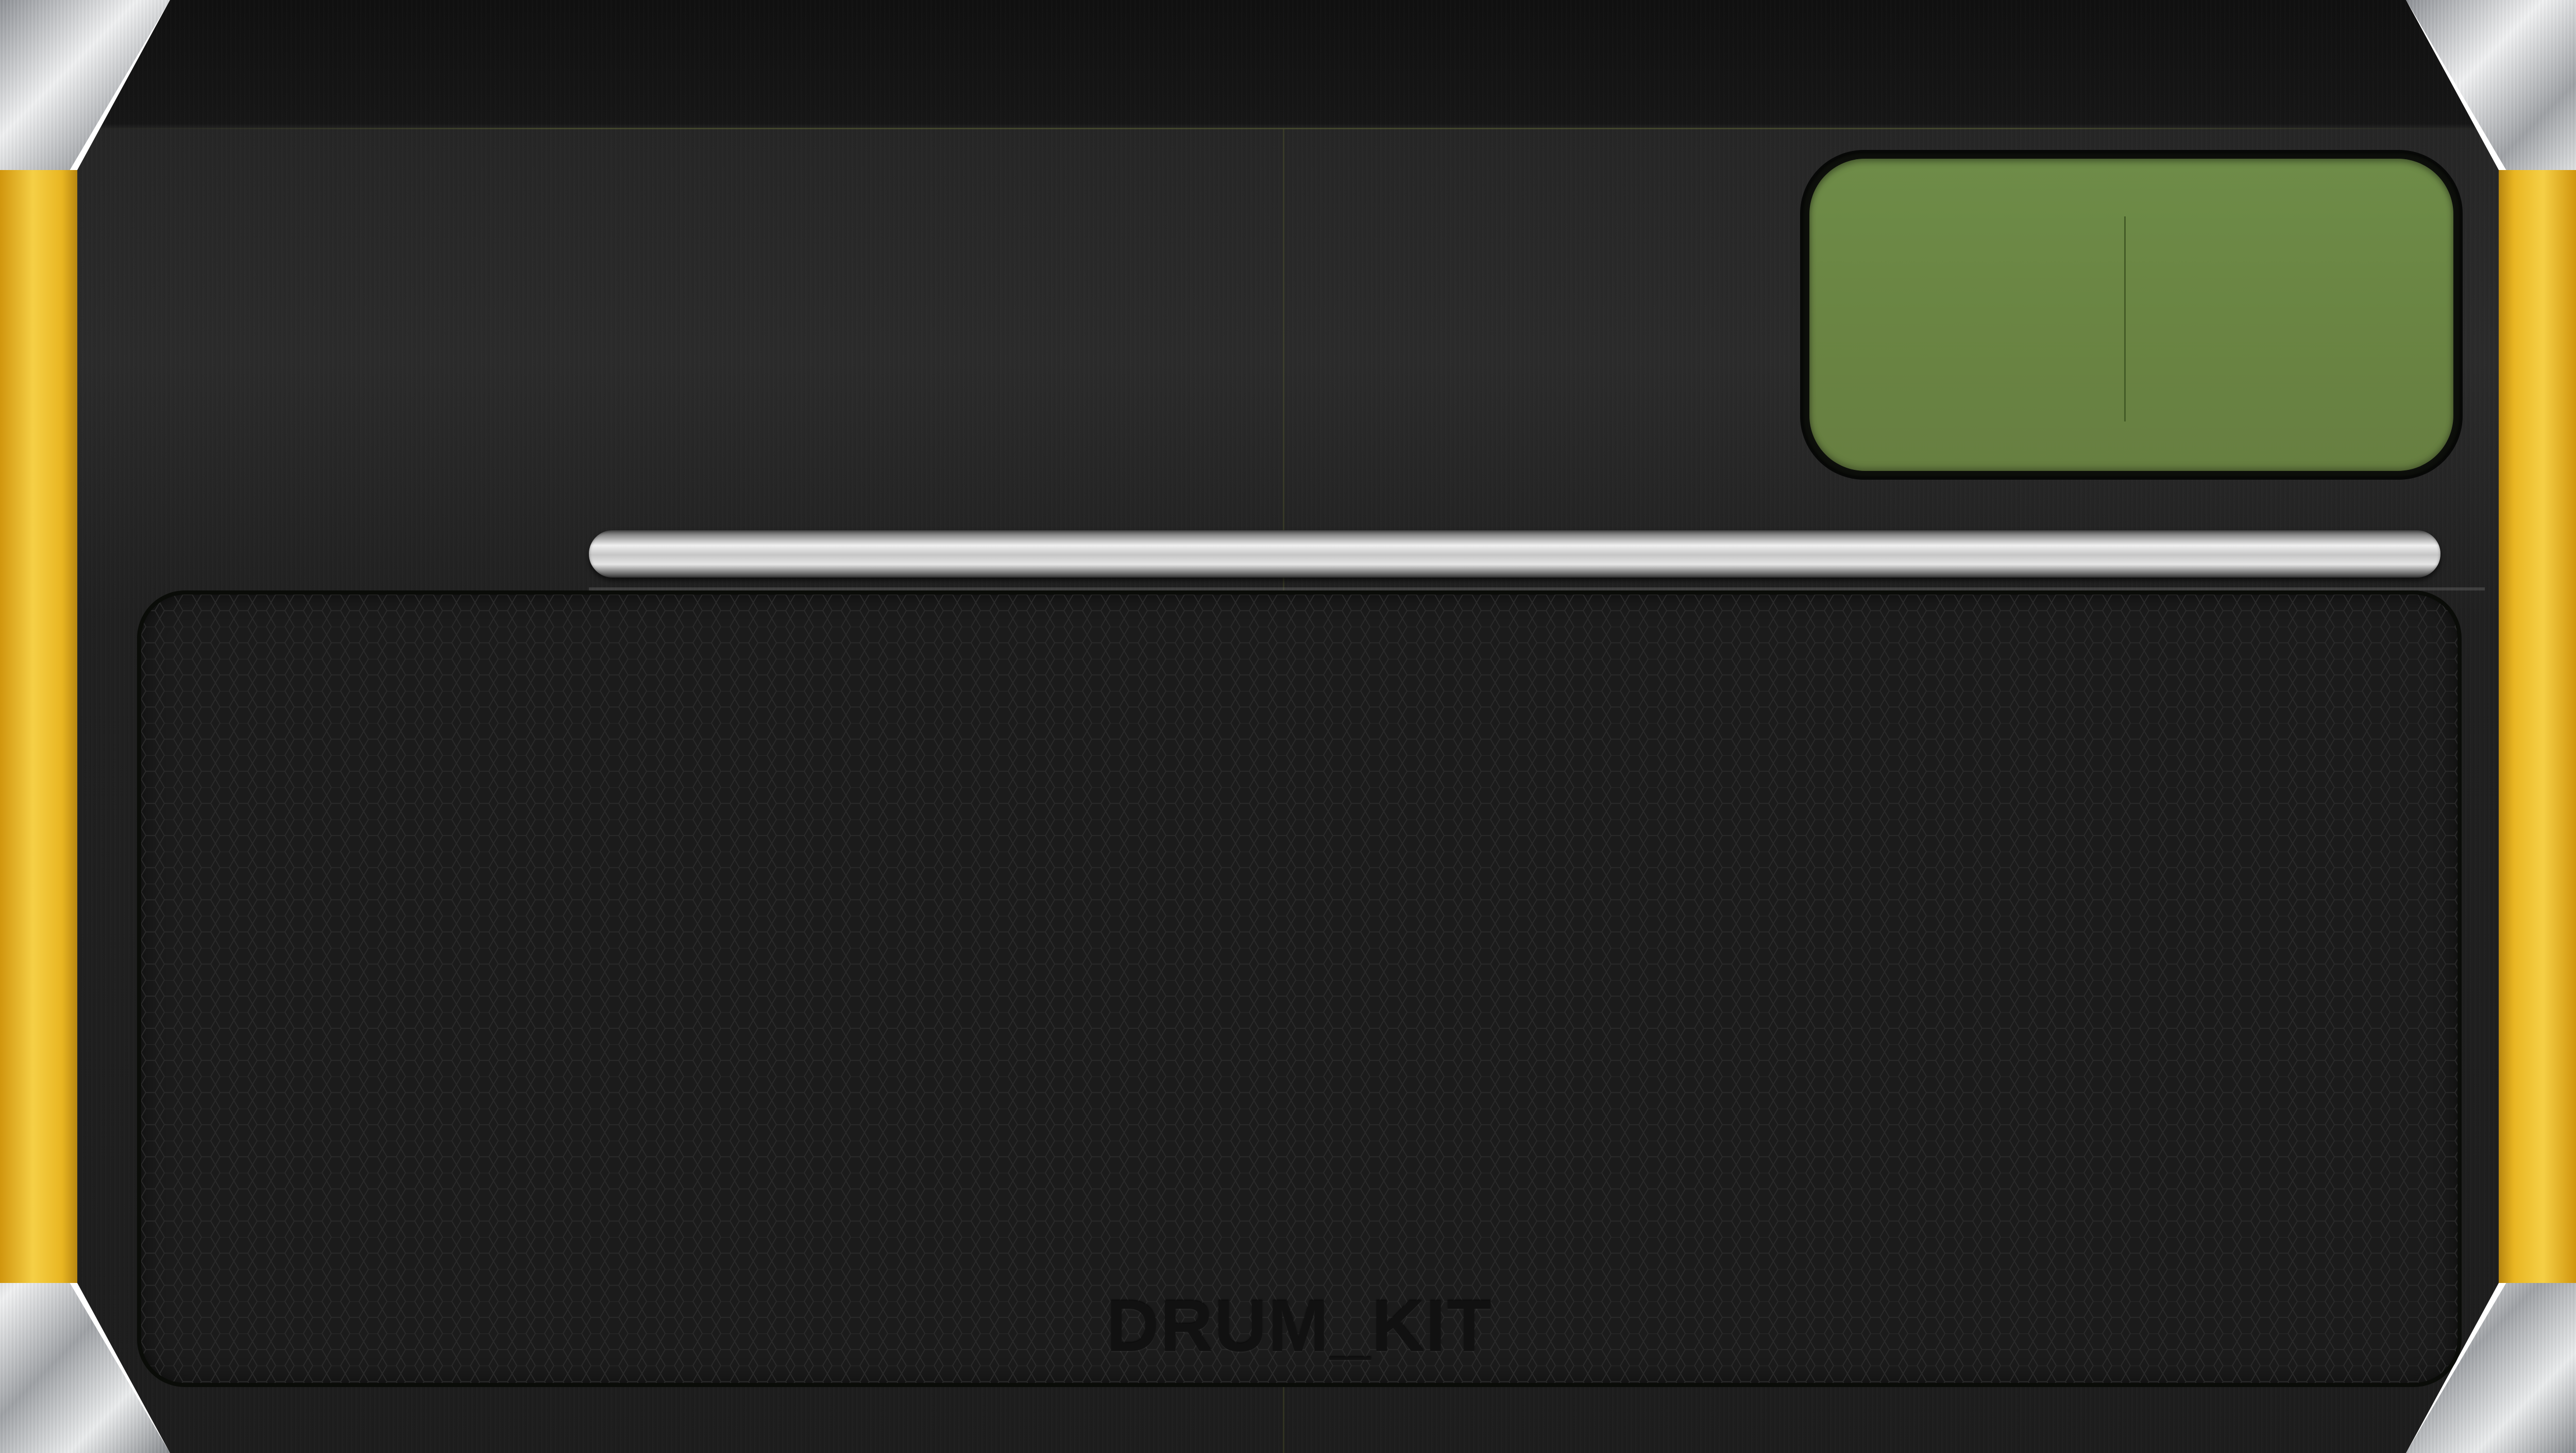  I want to click on position-slider, so click(1515, 554).